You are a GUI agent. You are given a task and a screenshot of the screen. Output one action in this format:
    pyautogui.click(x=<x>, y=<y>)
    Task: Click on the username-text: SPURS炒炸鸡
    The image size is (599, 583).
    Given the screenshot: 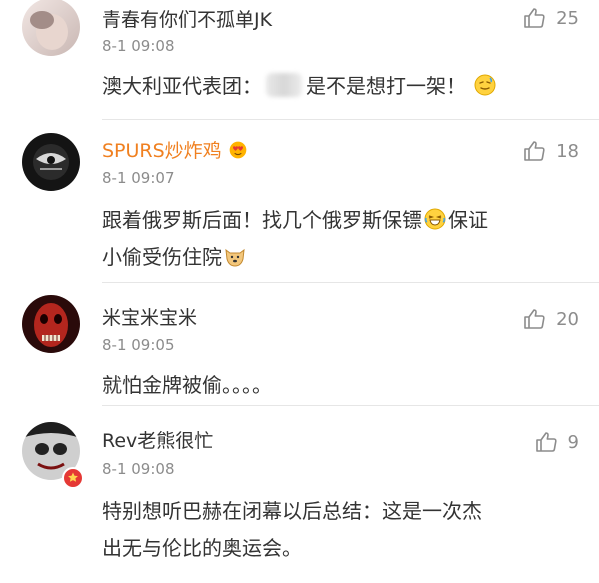 What is the action you would take?
    pyautogui.click(x=162, y=151)
    